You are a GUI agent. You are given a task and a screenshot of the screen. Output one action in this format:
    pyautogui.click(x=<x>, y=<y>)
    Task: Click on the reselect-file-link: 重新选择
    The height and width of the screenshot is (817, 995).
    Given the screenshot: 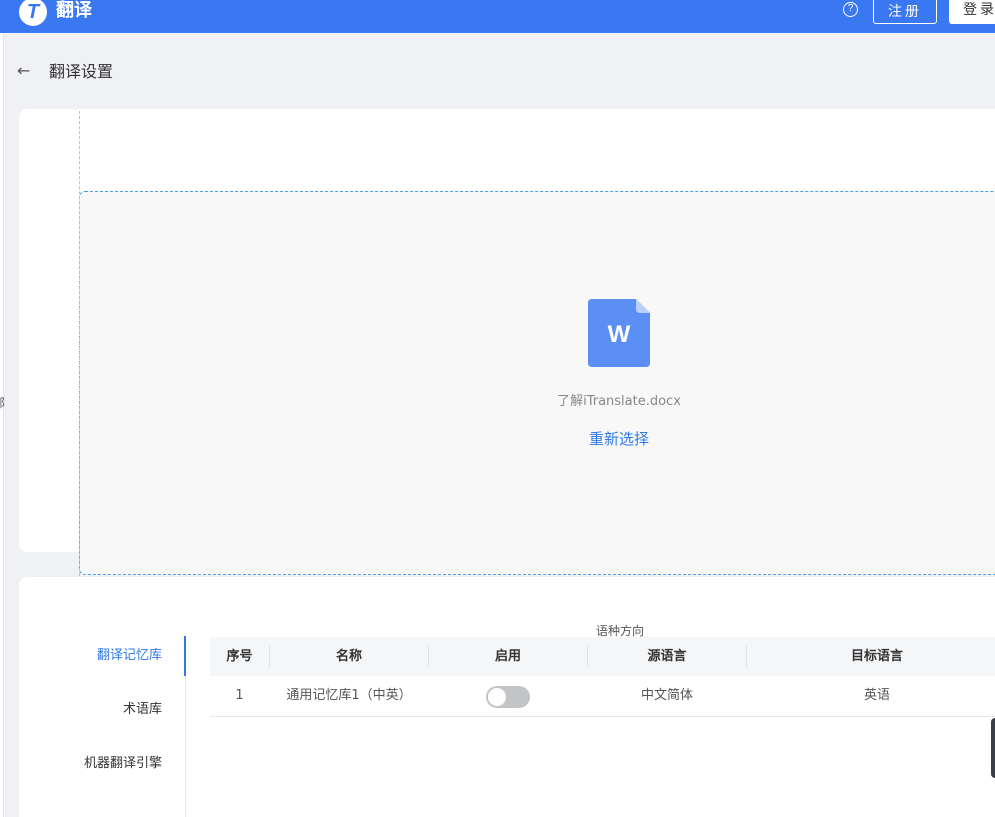 What is the action you would take?
    pyautogui.click(x=619, y=439)
    